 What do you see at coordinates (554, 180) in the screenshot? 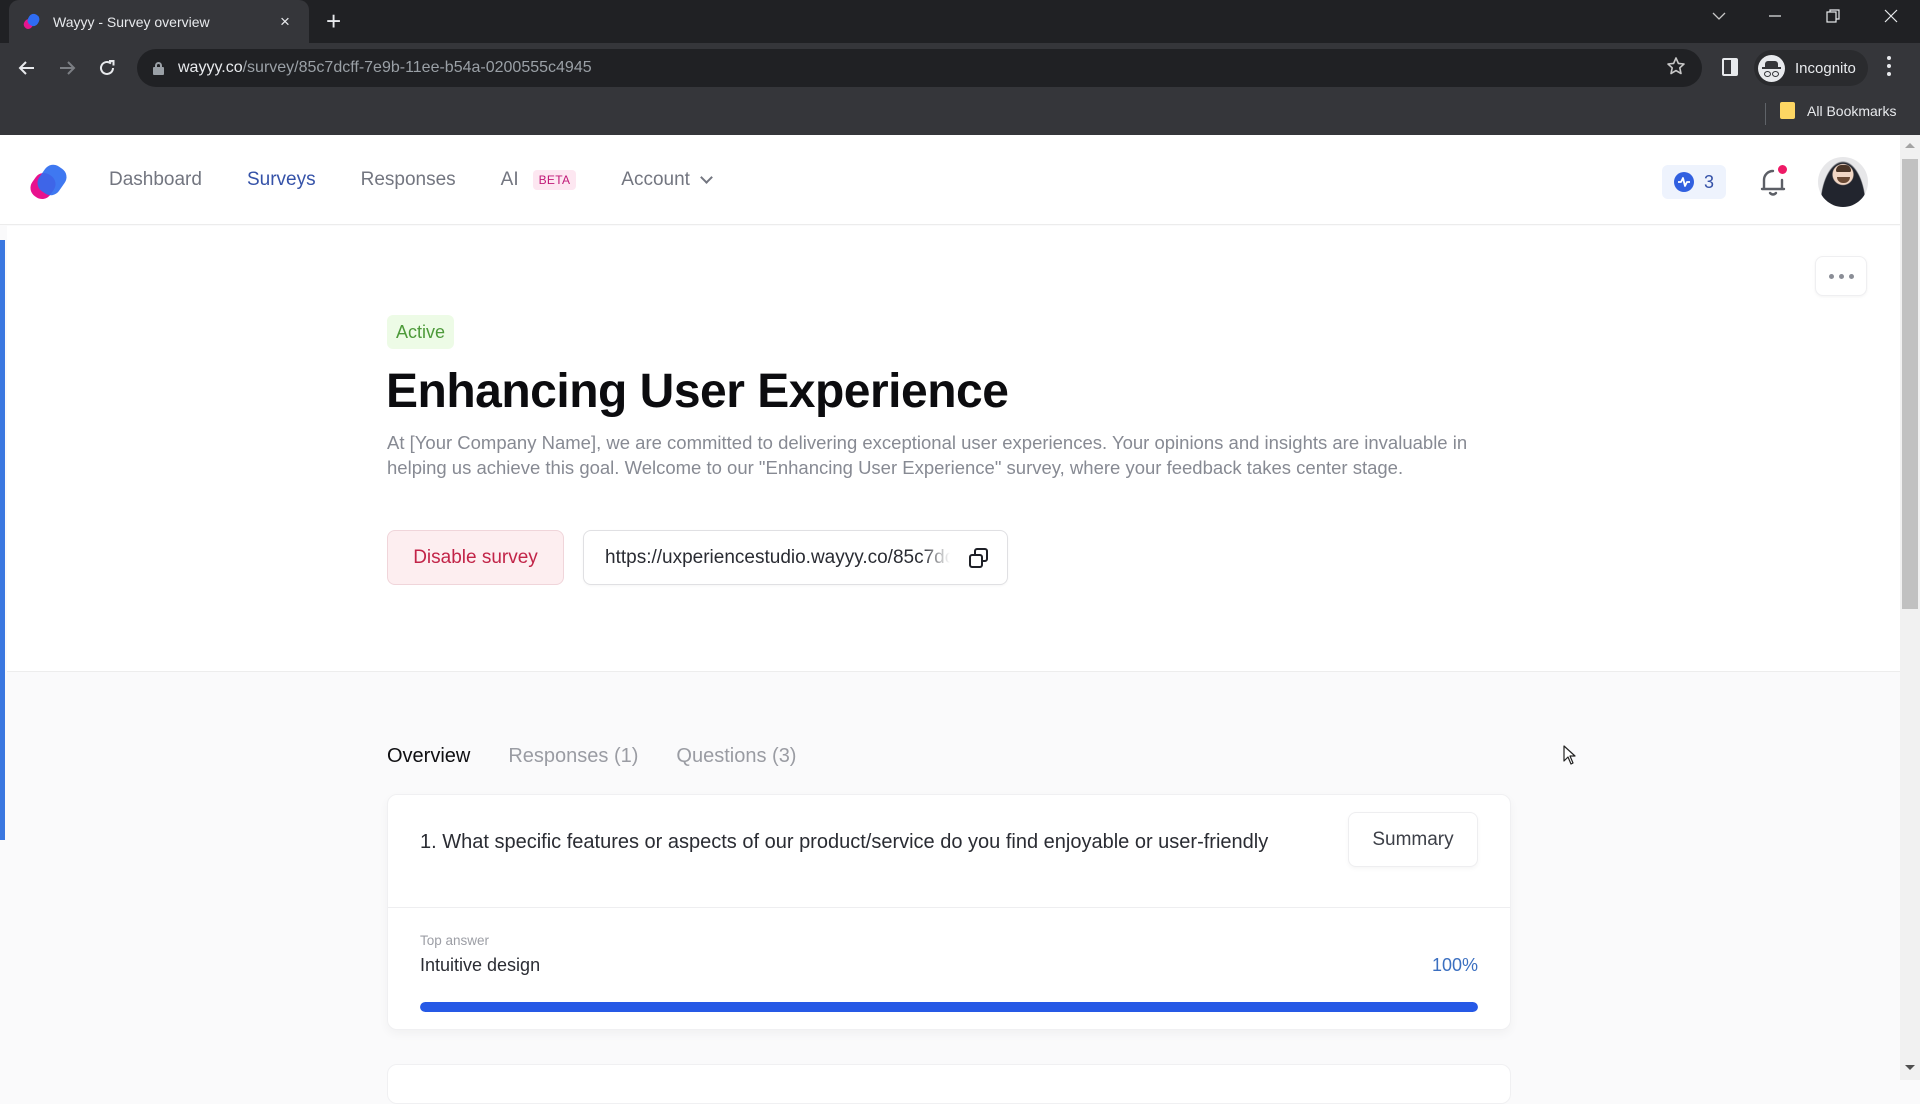
I see `beta-badge: BETA` at bounding box center [554, 180].